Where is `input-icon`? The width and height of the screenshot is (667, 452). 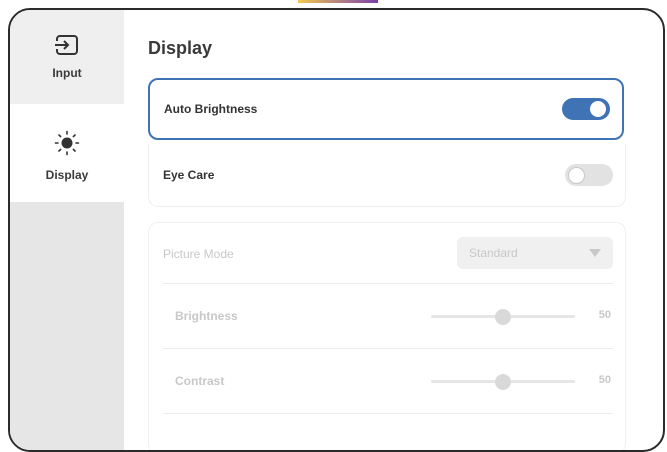 input-icon is located at coordinates (66, 45).